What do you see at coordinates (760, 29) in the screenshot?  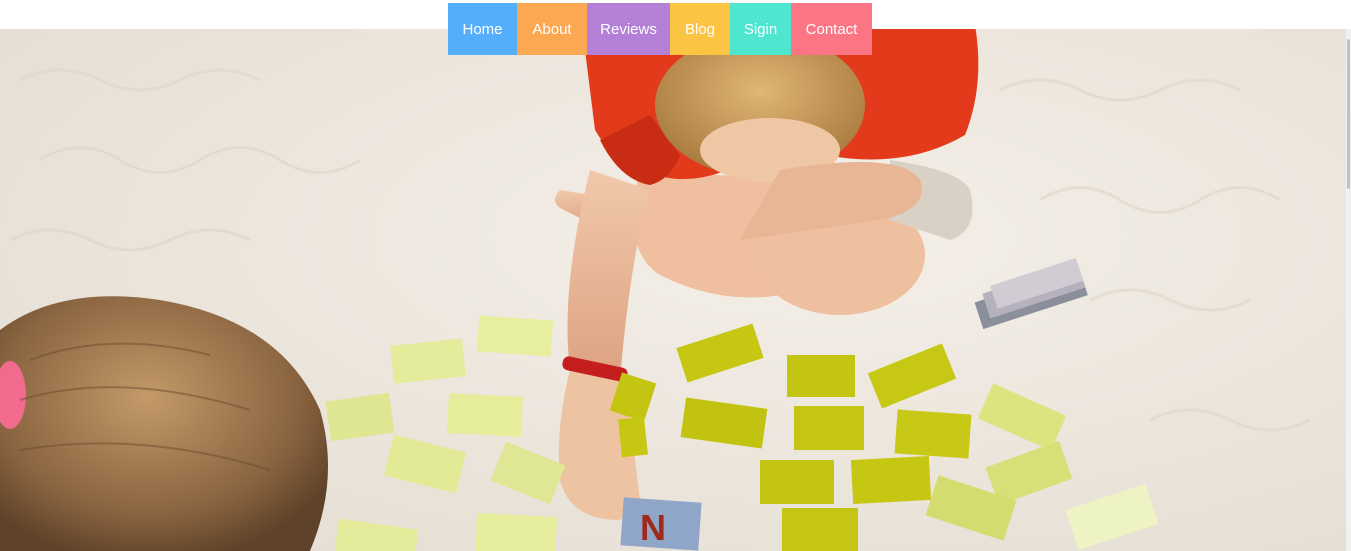 I see `nav-item-sigin: Sigin` at bounding box center [760, 29].